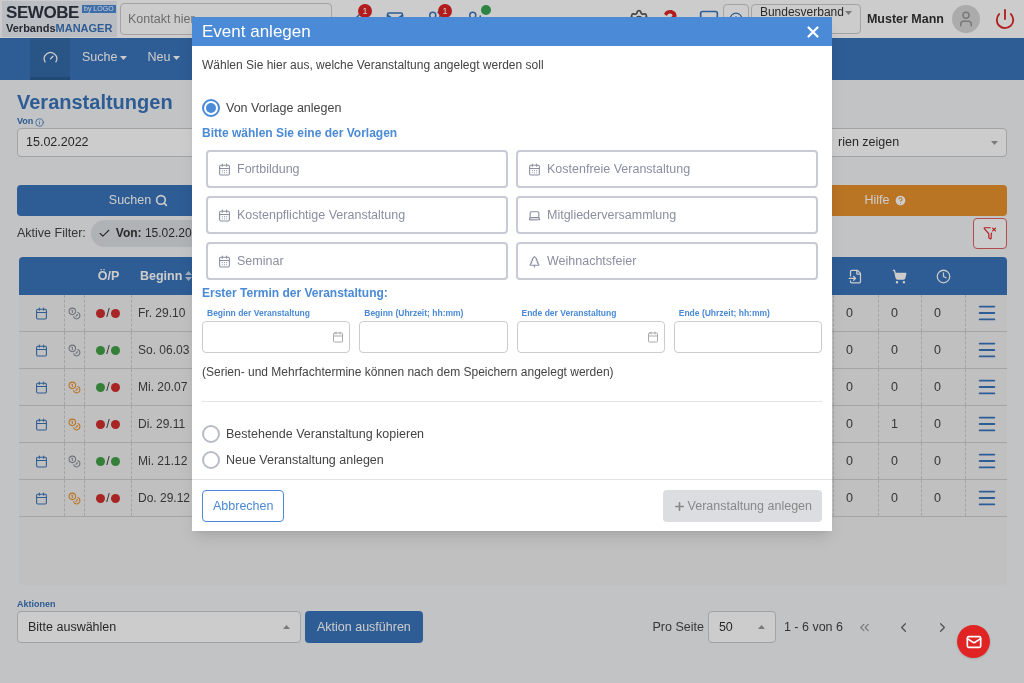  What do you see at coordinates (284, 108) in the screenshot?
I see `radio-label: Von Vorlage anlegen` at bounding box center [284, 108].